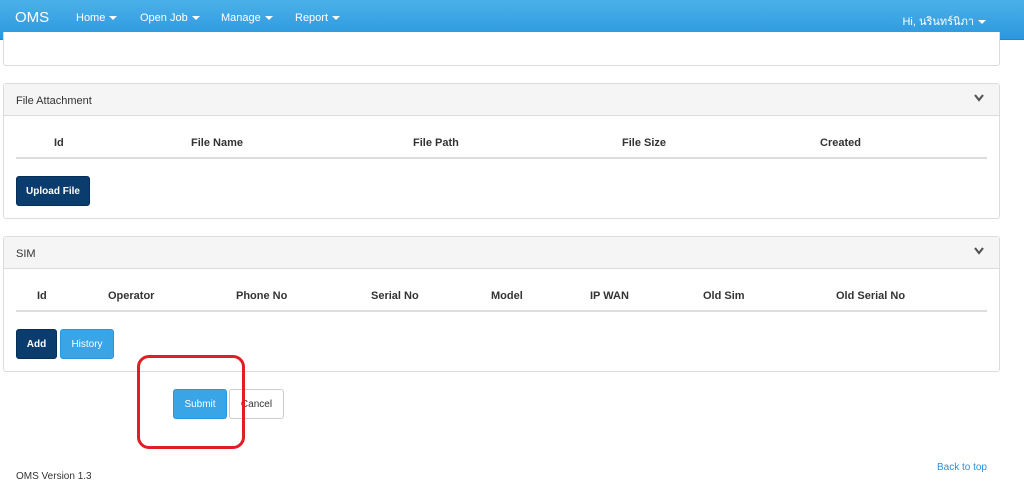 This screenshot has height=490, width=1024. I want to click on back-to-top-link: Back to top, so click(962, 467).